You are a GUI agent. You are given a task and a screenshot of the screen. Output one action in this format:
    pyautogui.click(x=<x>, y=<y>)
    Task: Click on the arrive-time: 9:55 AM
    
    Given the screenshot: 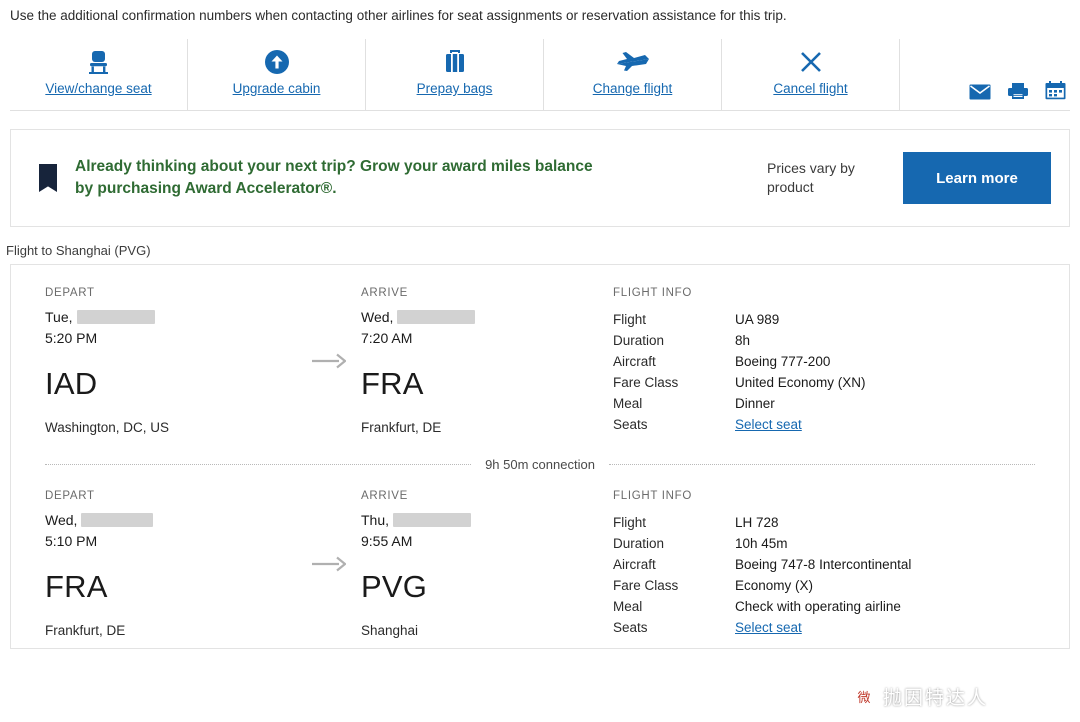 What is the action you would take?
    pyautogui.click(x=387, y=541)
    